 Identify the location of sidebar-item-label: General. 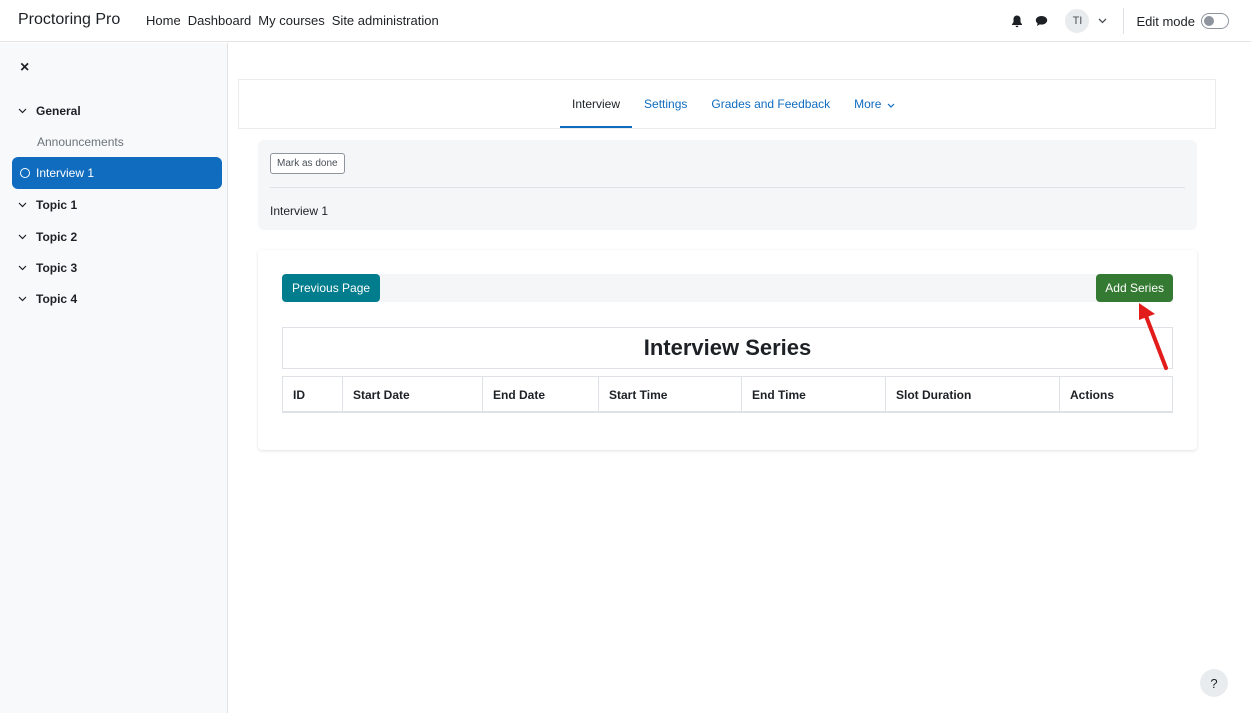
(58, 111).